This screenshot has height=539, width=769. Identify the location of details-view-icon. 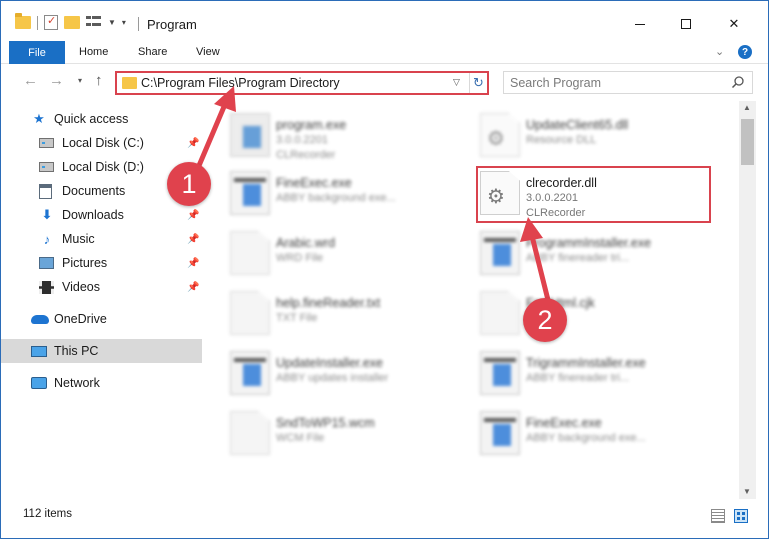
(718, 516).